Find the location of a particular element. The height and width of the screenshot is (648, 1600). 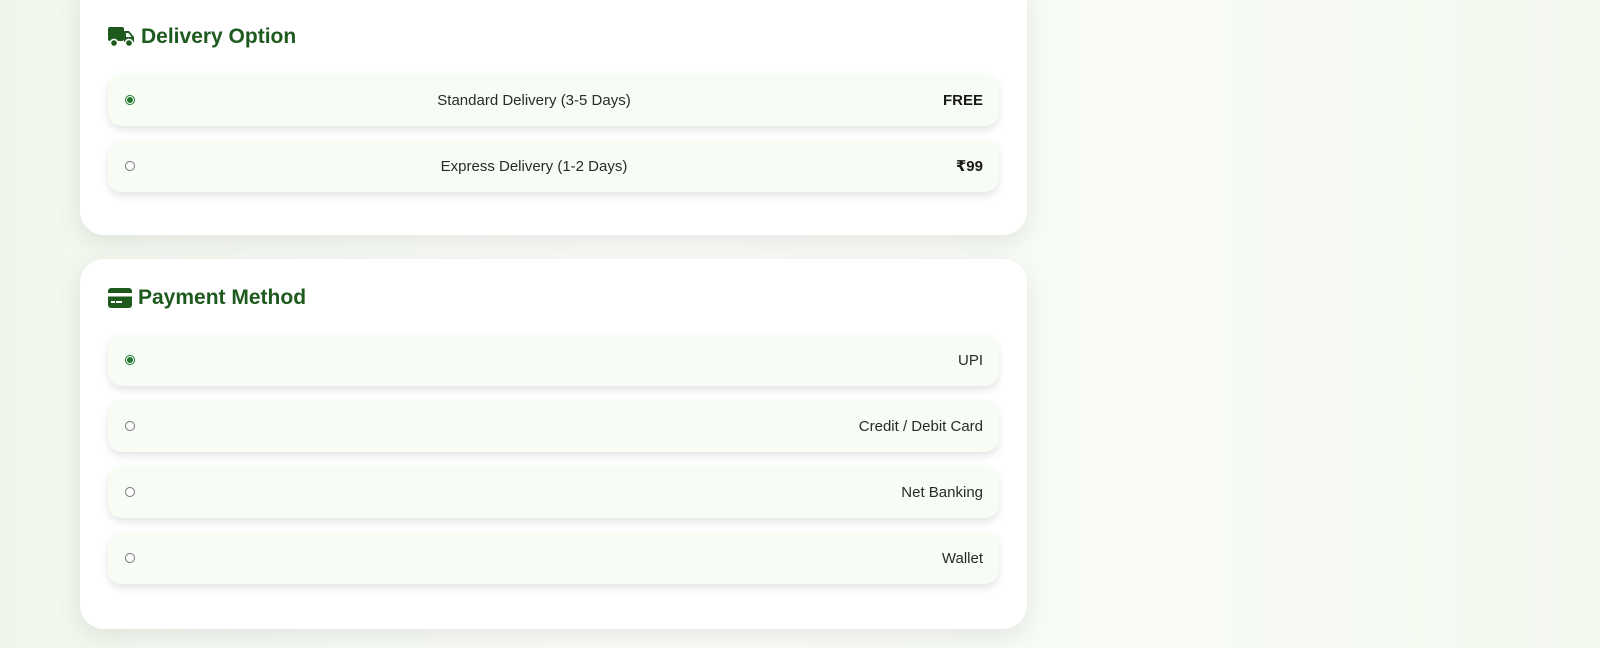

payment-method-title-text: Payment Method is located at coordinates (222, 297).